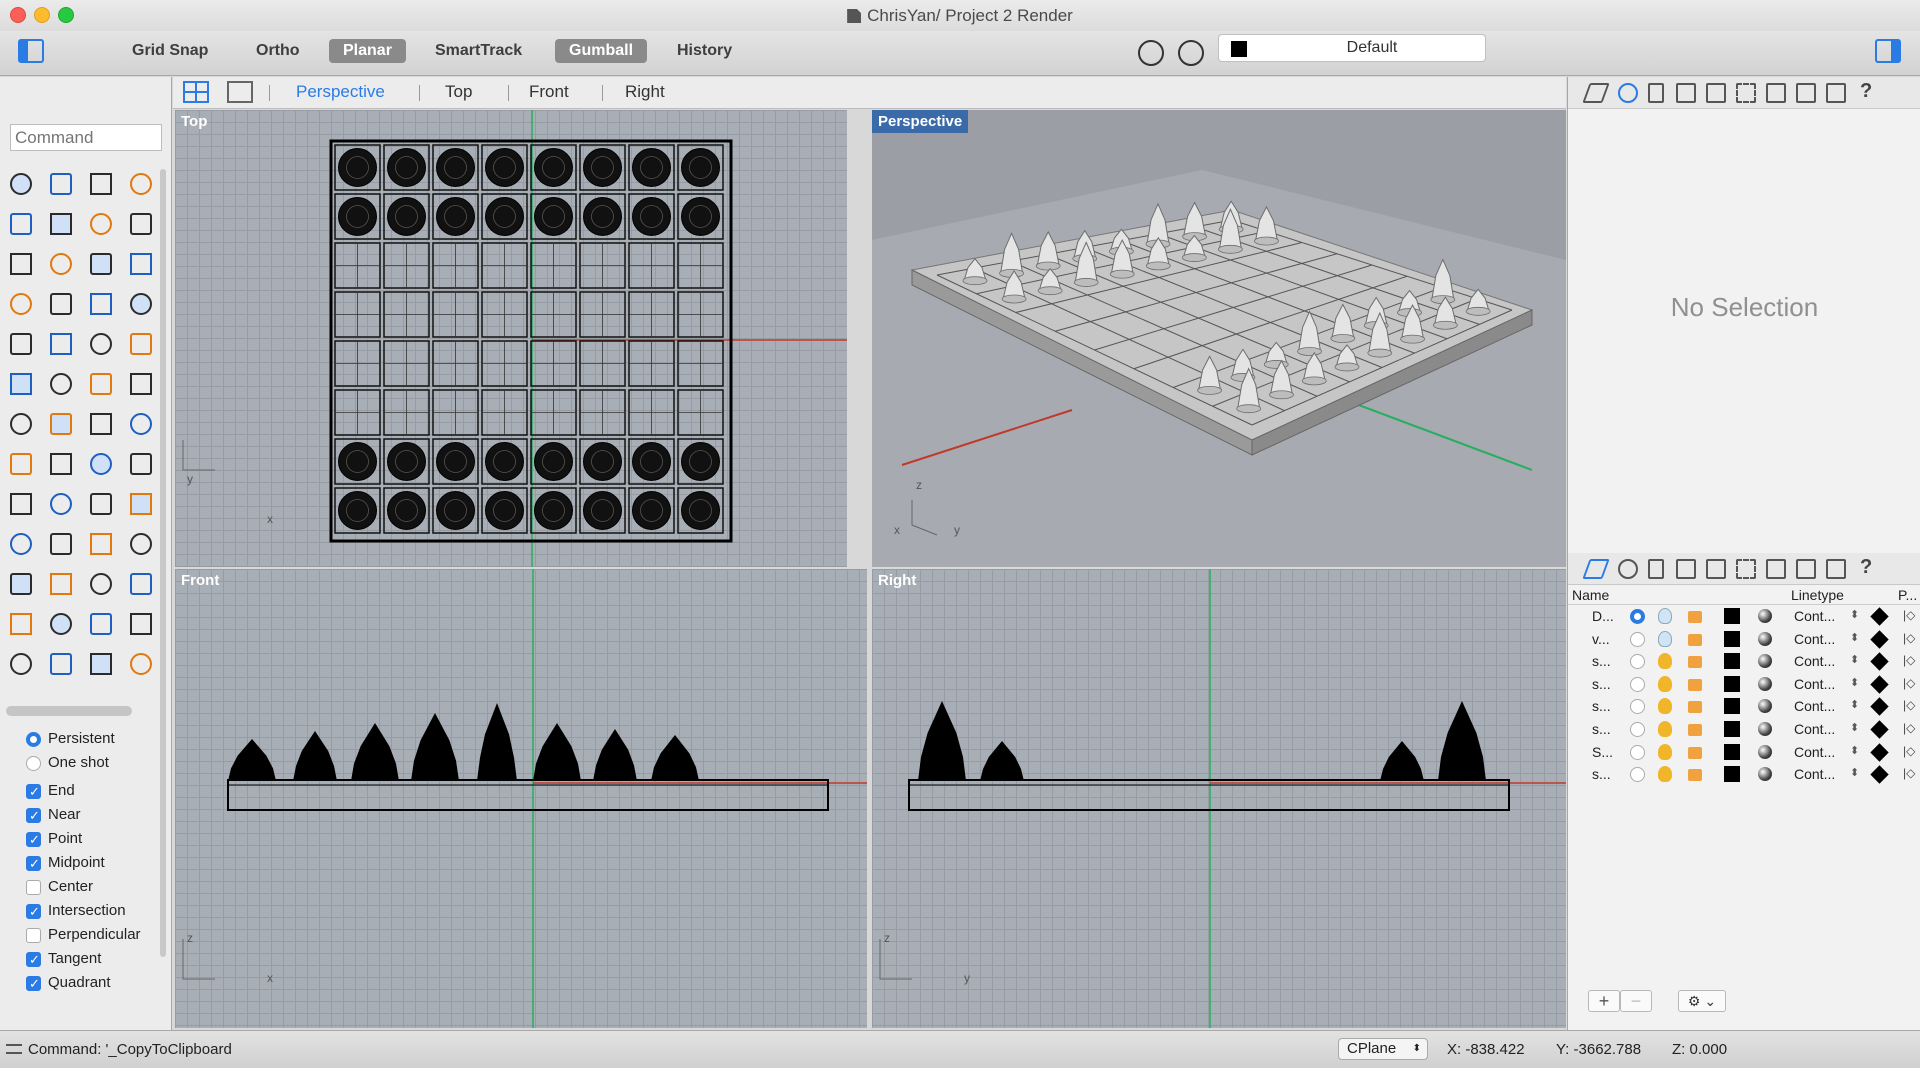 The height and width of the screenshot is (1068, 1920). What do you see at coordinates (101, 304) in the screenshot?
I see `cylinder-icon` at bounding box center [101, 304].